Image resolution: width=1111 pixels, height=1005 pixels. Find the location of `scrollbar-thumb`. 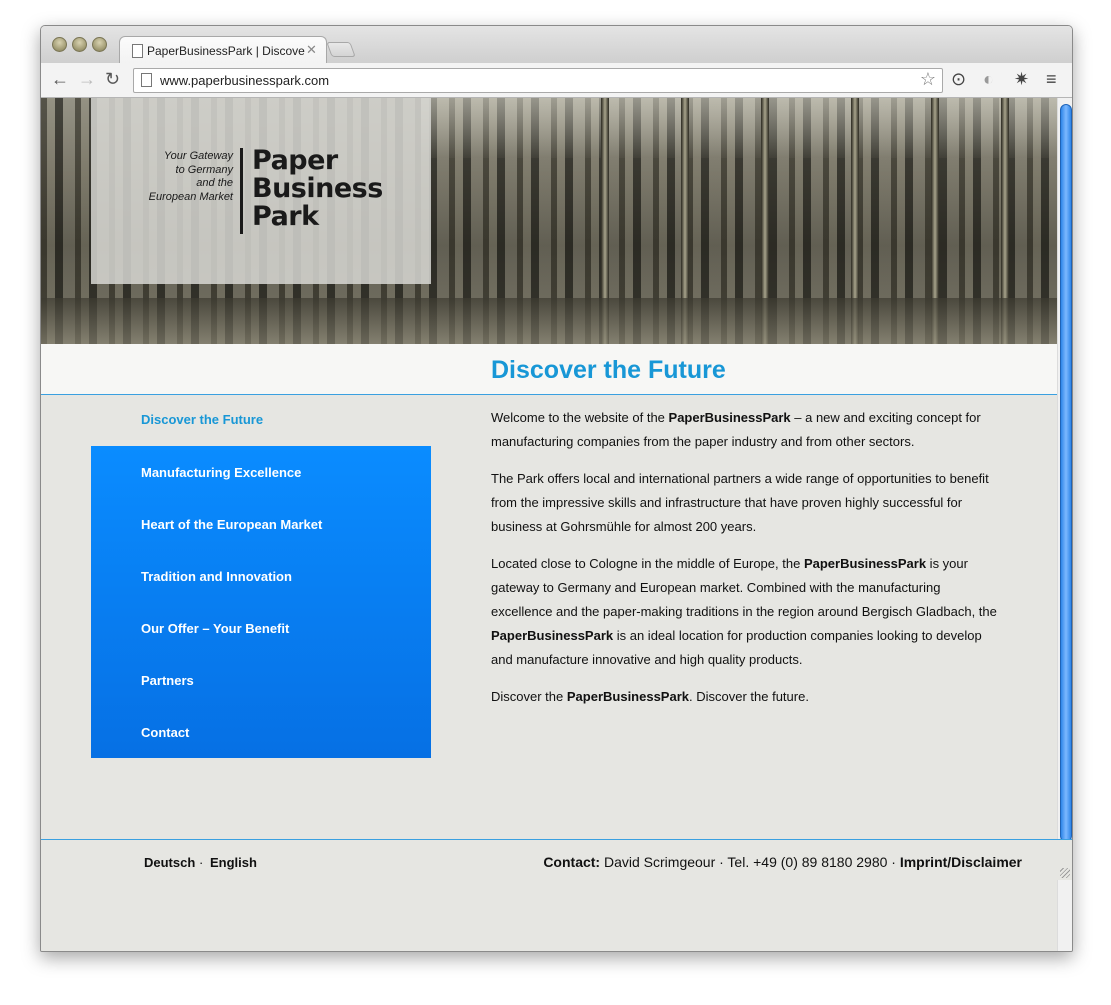

scrollbar-thumb is located at coordinates (1066, 473).